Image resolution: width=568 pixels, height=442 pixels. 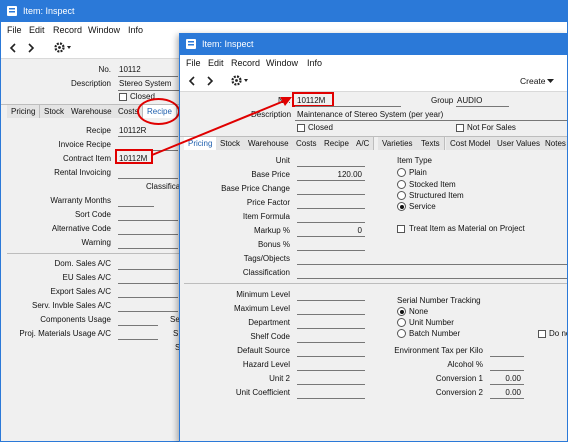 What do you see at coordinates (554, 143) in the screenshot?
I see `front-tab-notes: Notes` at bounding box center [554, 143].